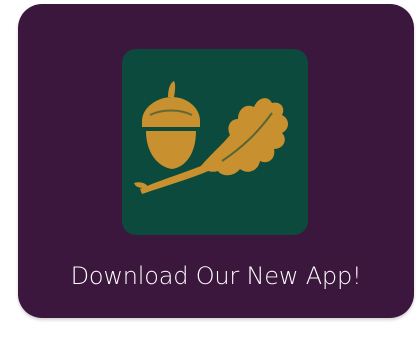 The image size is (416, 337). I want to click on acorn-oak-leaf-icon, so click(211, 137).